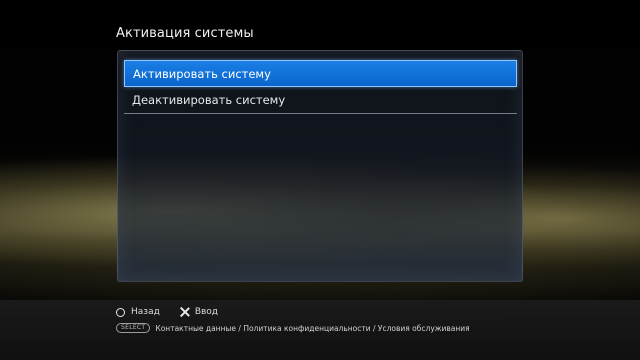 This screenshot has width=640, height=360. What do you see at coordinates (320, 73) in the screenshot?
I see `menu-item-activate-system: Активировать систему` at bounding box center [320, 73].